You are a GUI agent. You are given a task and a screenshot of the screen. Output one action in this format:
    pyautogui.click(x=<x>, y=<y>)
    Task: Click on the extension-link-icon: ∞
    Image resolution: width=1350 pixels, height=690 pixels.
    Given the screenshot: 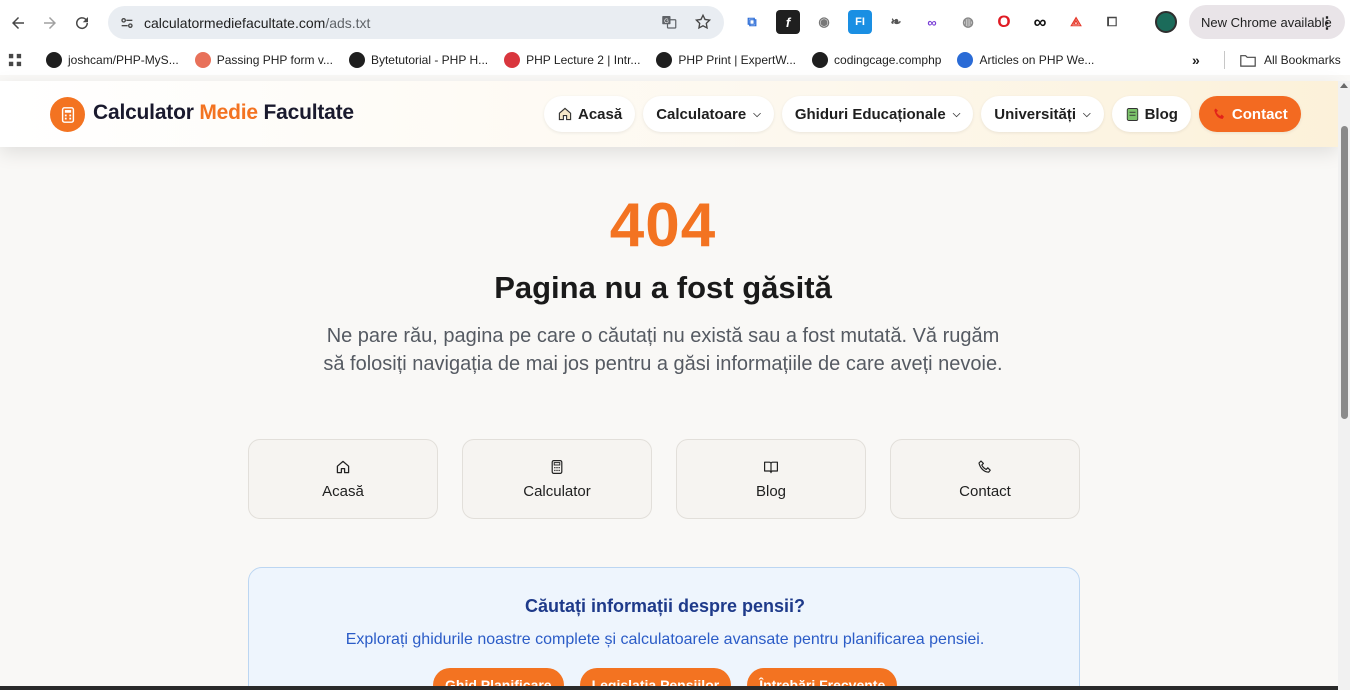 What is the action you would take?
    pyautogui.click(x=932, y=22)
    